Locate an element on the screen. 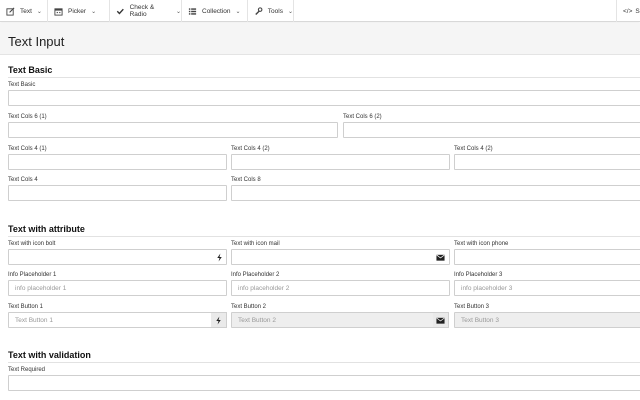  mail-button is located at coordinates (441, 320).